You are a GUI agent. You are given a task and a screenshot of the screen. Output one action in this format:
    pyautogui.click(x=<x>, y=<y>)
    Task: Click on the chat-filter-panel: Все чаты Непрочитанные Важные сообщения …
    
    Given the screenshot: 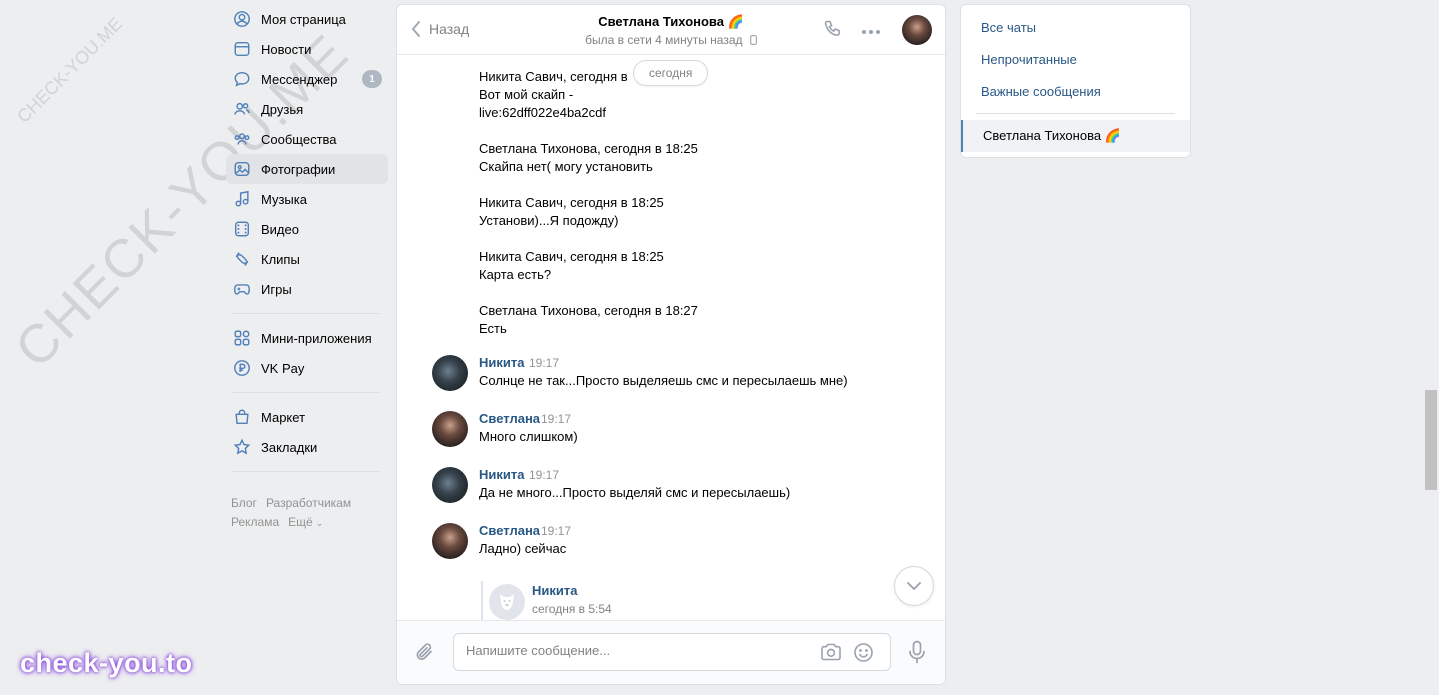 What is the action you would take?
    pyautogui.click(x=1075, y=81)
    